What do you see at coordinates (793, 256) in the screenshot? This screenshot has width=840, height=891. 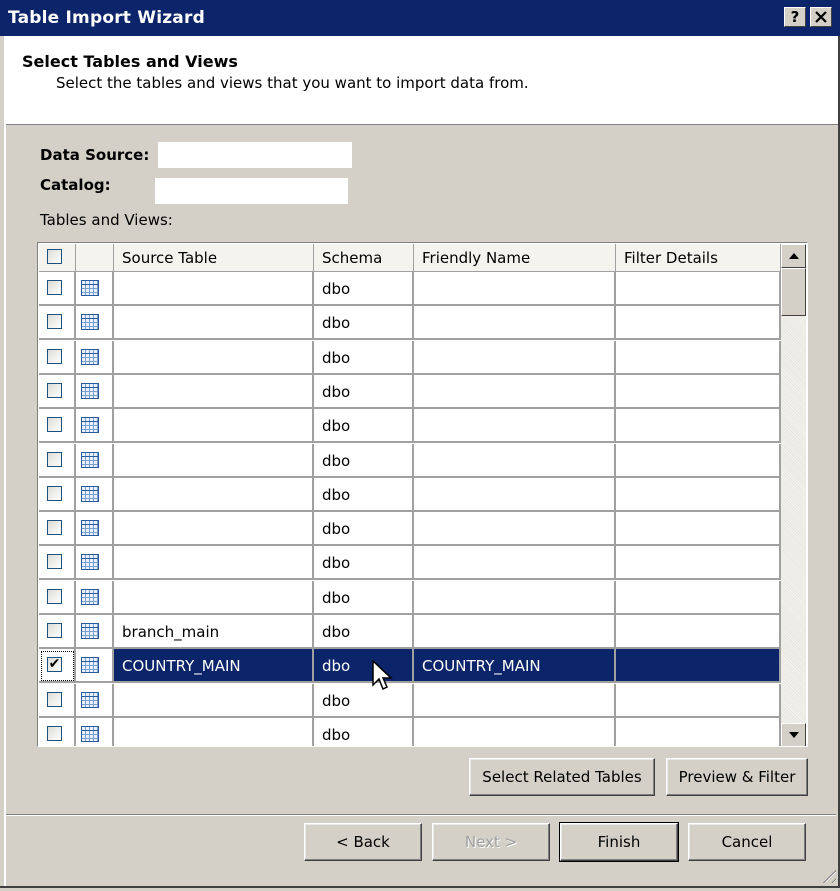 I see `scroll-up-button` at bounding box center [793, 256].